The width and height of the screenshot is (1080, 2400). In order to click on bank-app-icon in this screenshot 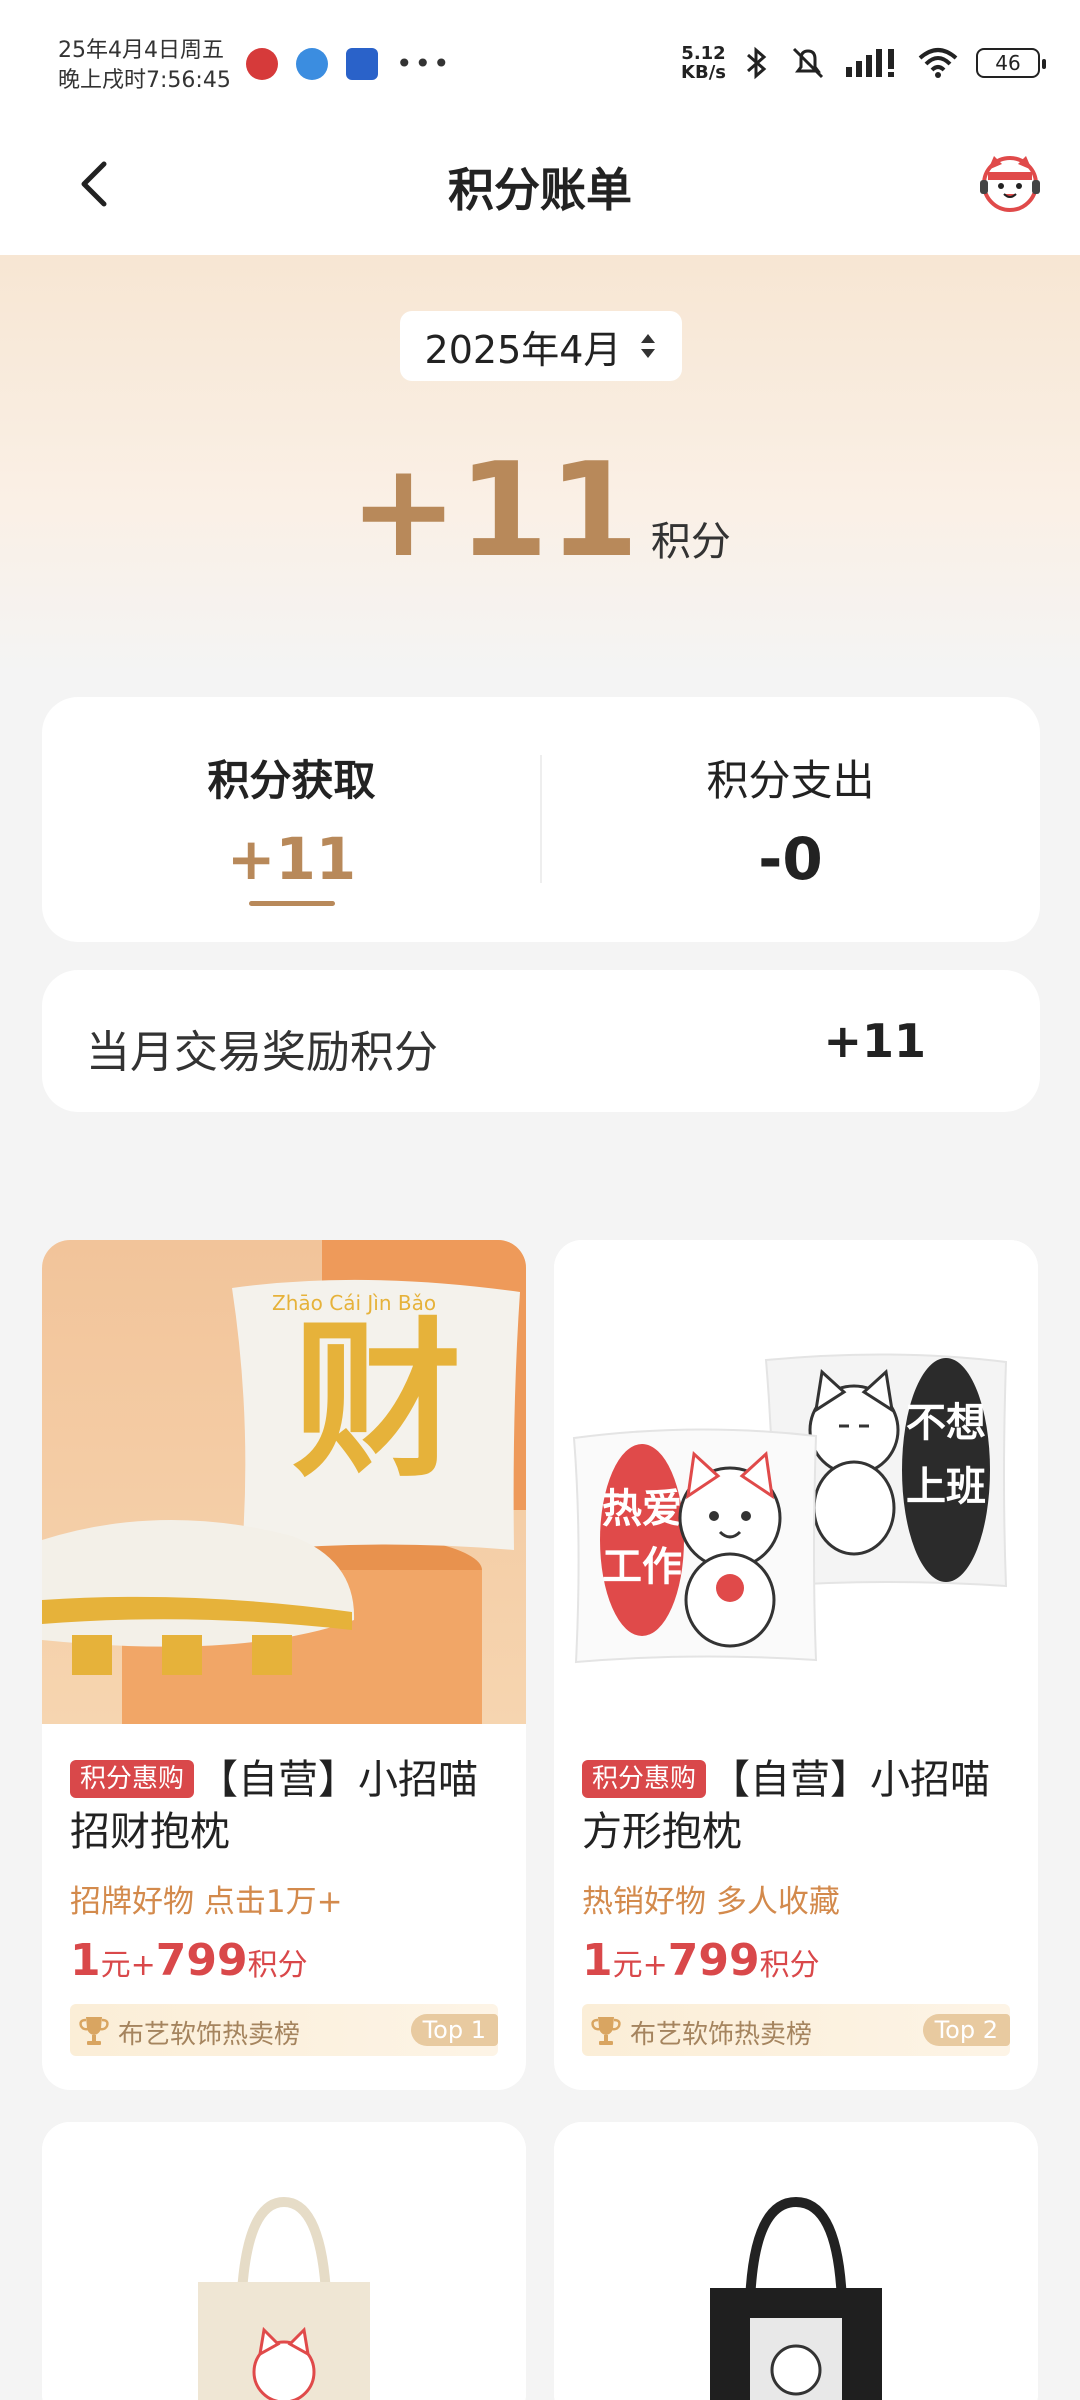, I will do `click(262, 64)`.